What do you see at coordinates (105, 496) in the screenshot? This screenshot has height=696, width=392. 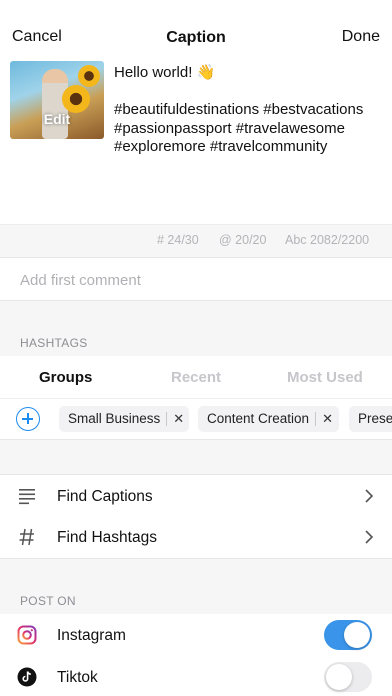 I see `find-captions-label: Find Captions` at bounding box center [105, 496].